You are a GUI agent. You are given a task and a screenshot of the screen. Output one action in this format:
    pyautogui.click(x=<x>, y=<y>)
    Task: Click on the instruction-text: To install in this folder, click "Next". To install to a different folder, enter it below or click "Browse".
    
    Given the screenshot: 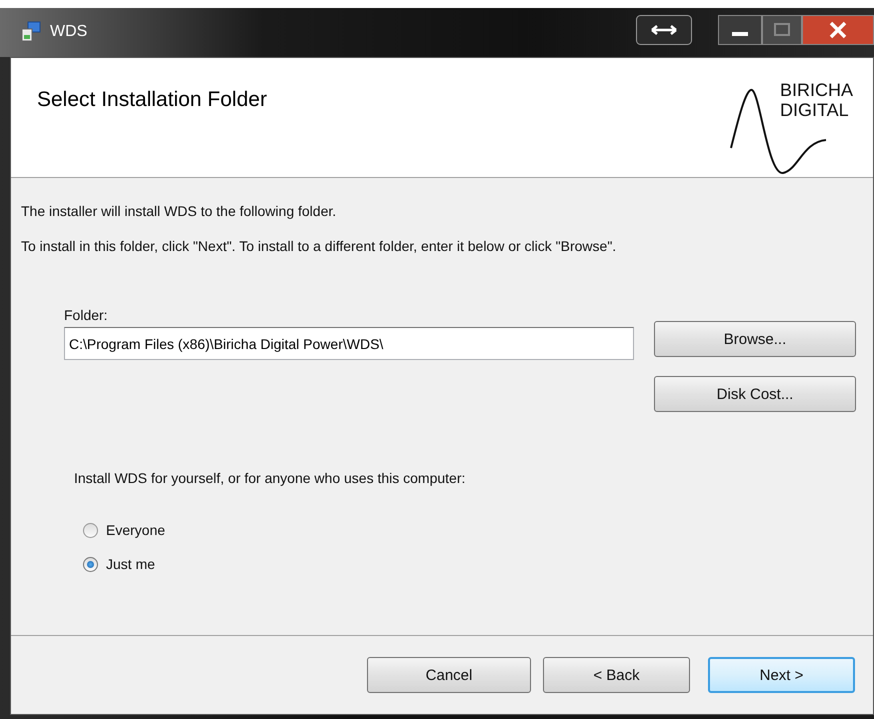 What is the action you would take?
    pyautogui.click(x=319, y=246)
    